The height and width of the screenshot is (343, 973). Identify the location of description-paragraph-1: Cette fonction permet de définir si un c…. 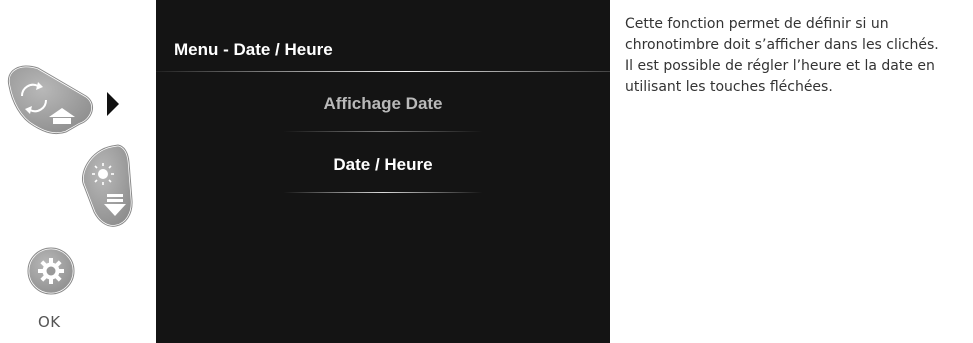
(782, 34).